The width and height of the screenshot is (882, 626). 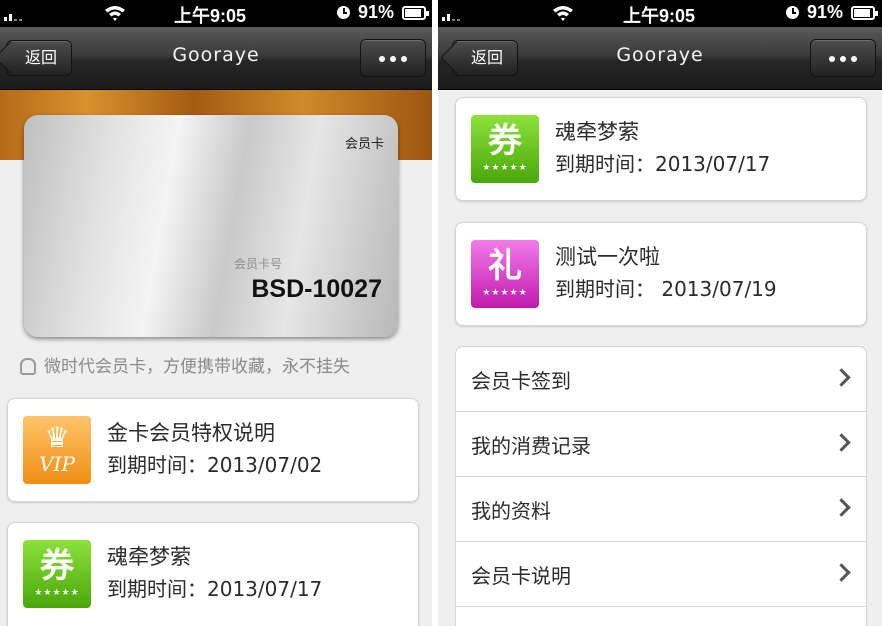 I want to click on coupon-title: 金卡会员特权说明, so click(x=191, y=433).